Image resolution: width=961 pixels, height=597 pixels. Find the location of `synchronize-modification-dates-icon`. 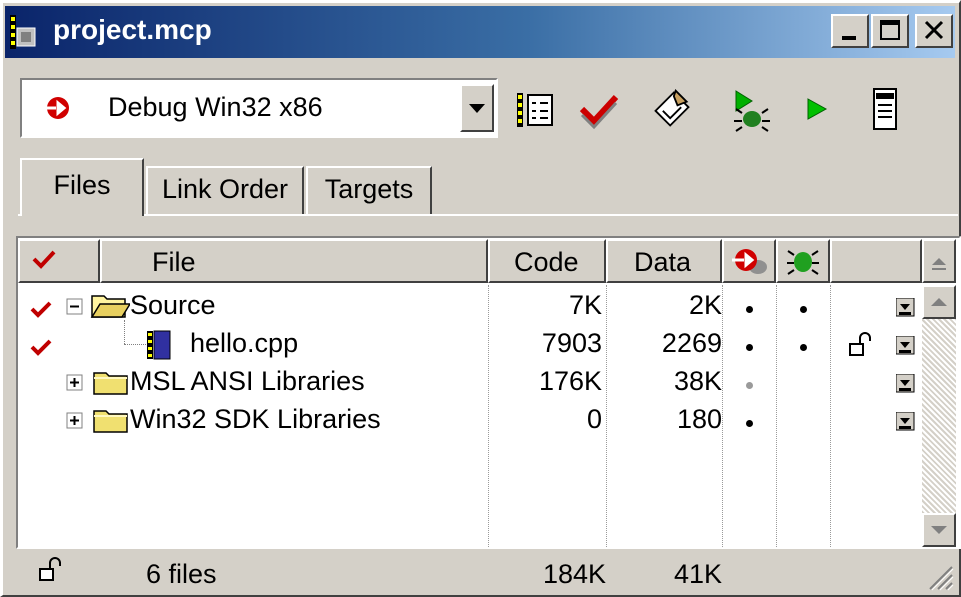

synchronize-modification-dates-icon is located at coordinates (600, 109).